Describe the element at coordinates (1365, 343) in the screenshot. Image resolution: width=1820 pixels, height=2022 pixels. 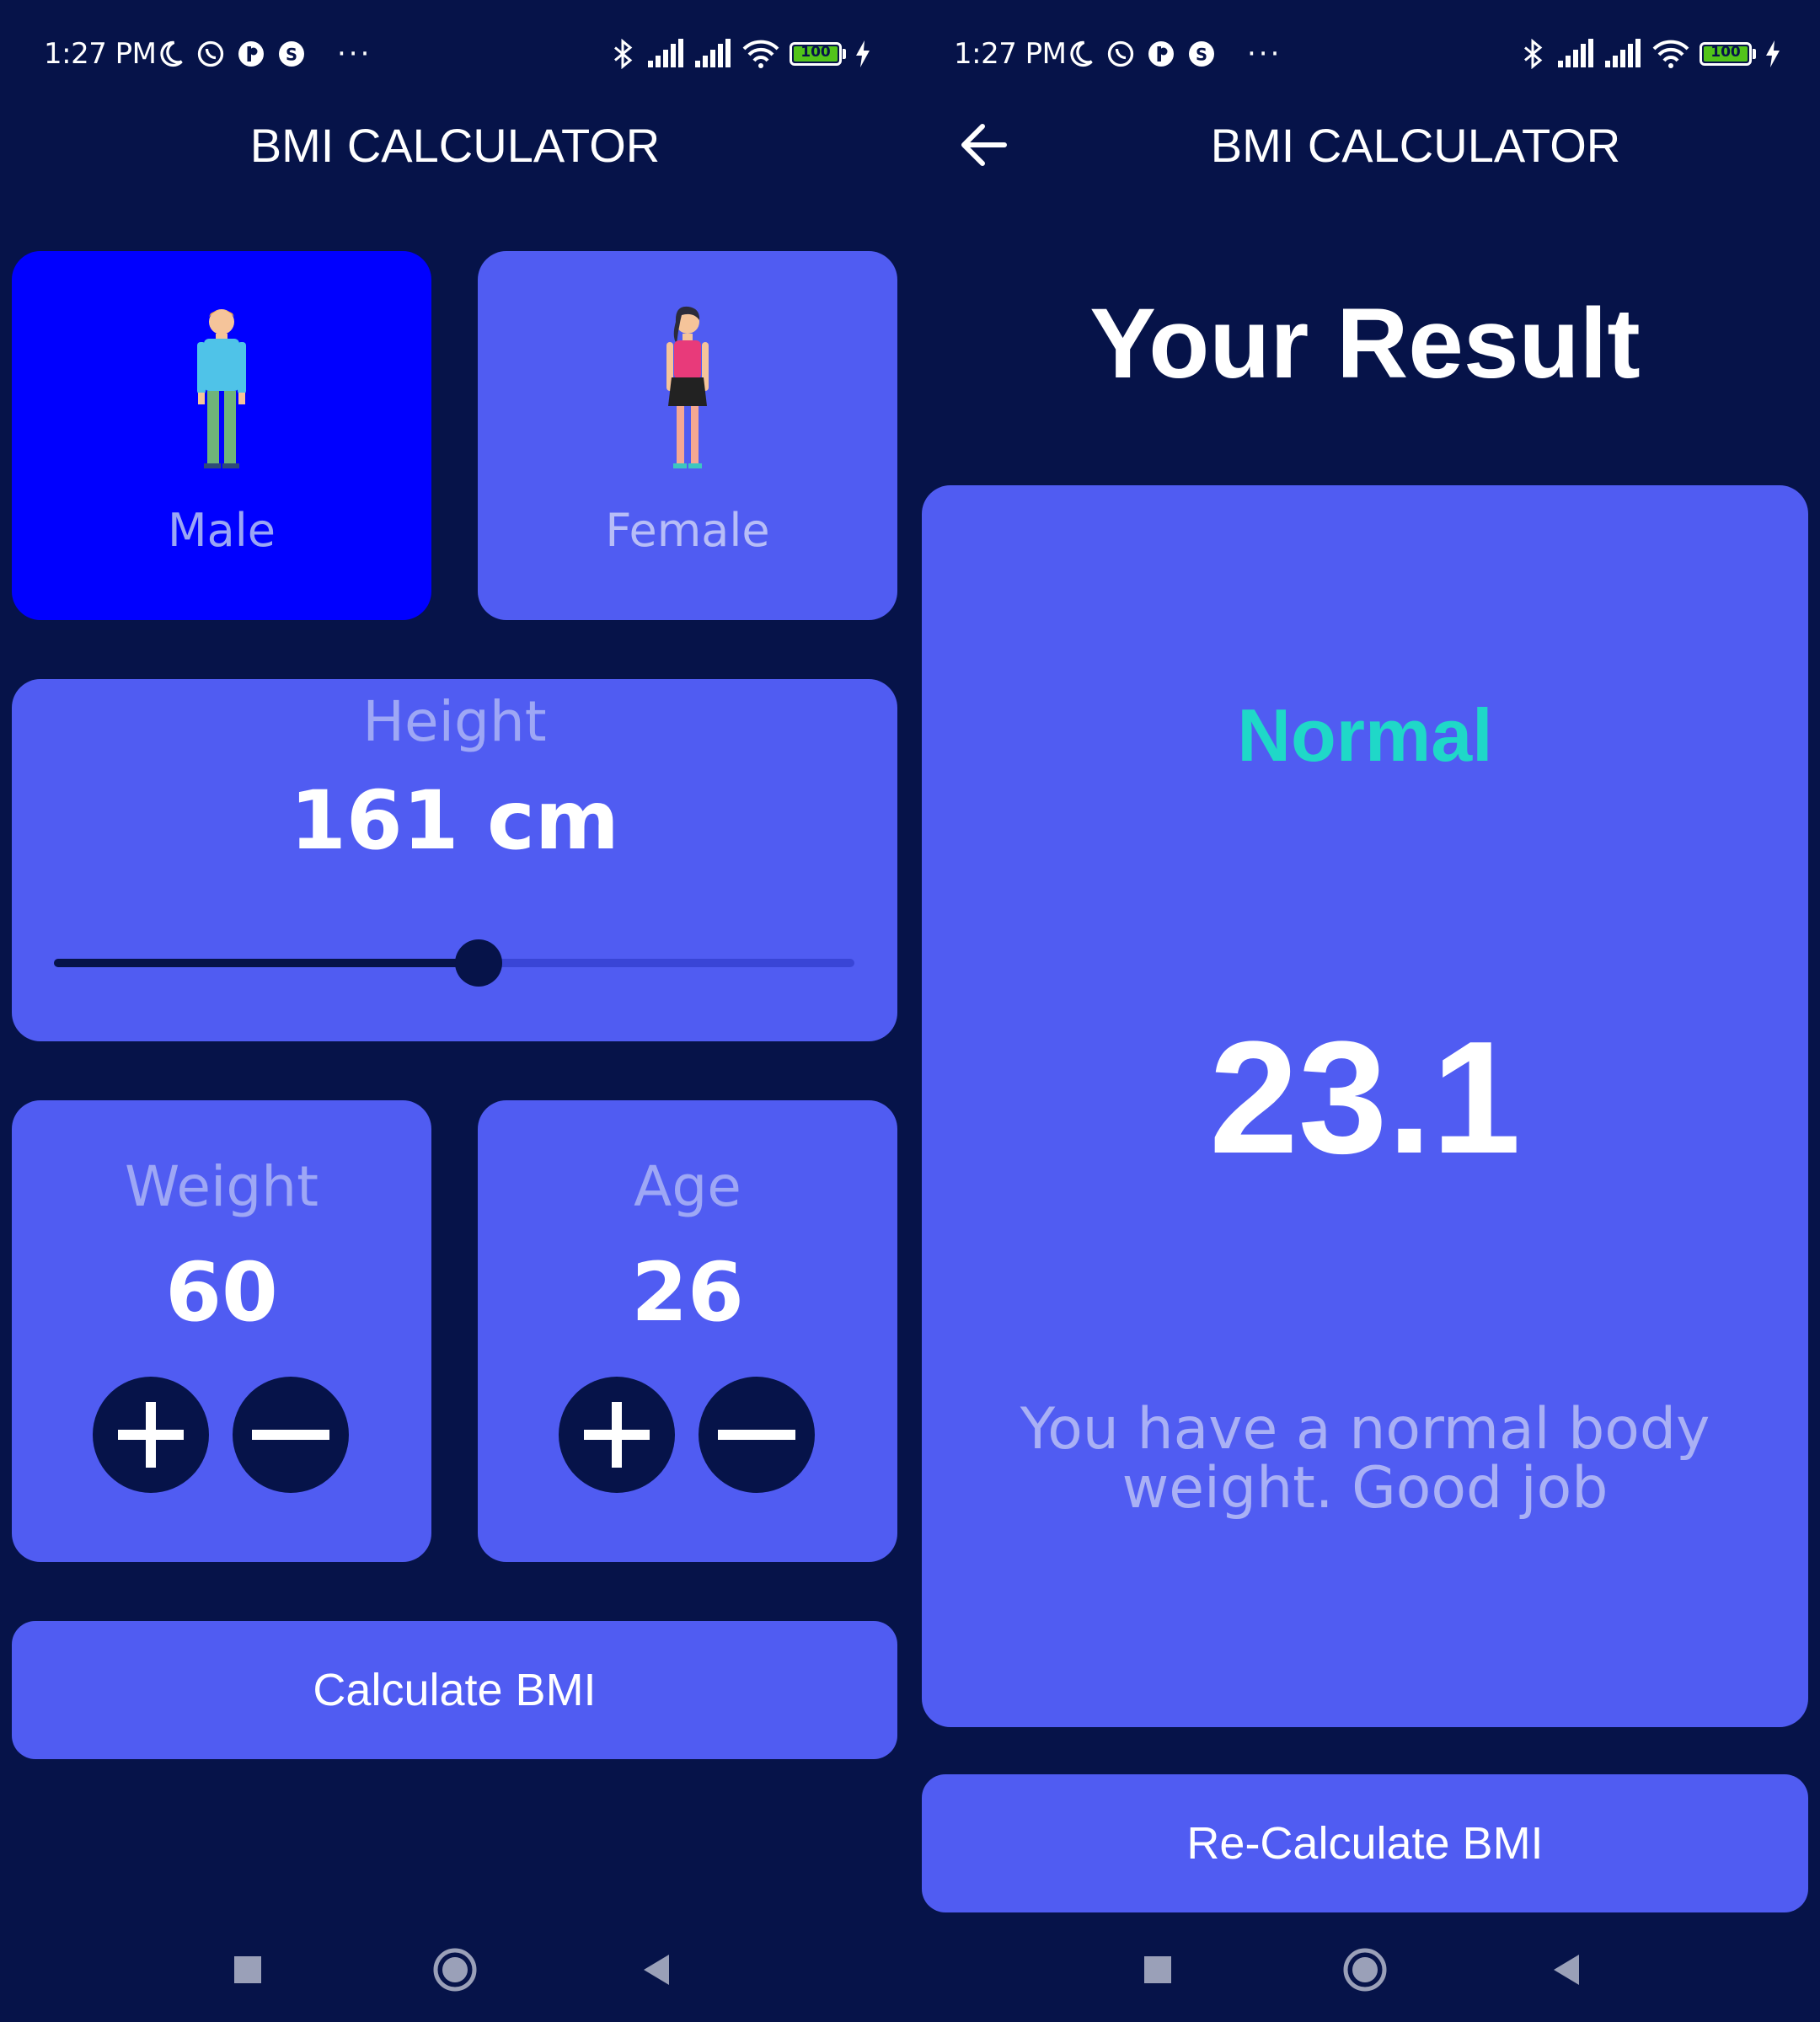
I see `result-heading: Your Result` at that location.